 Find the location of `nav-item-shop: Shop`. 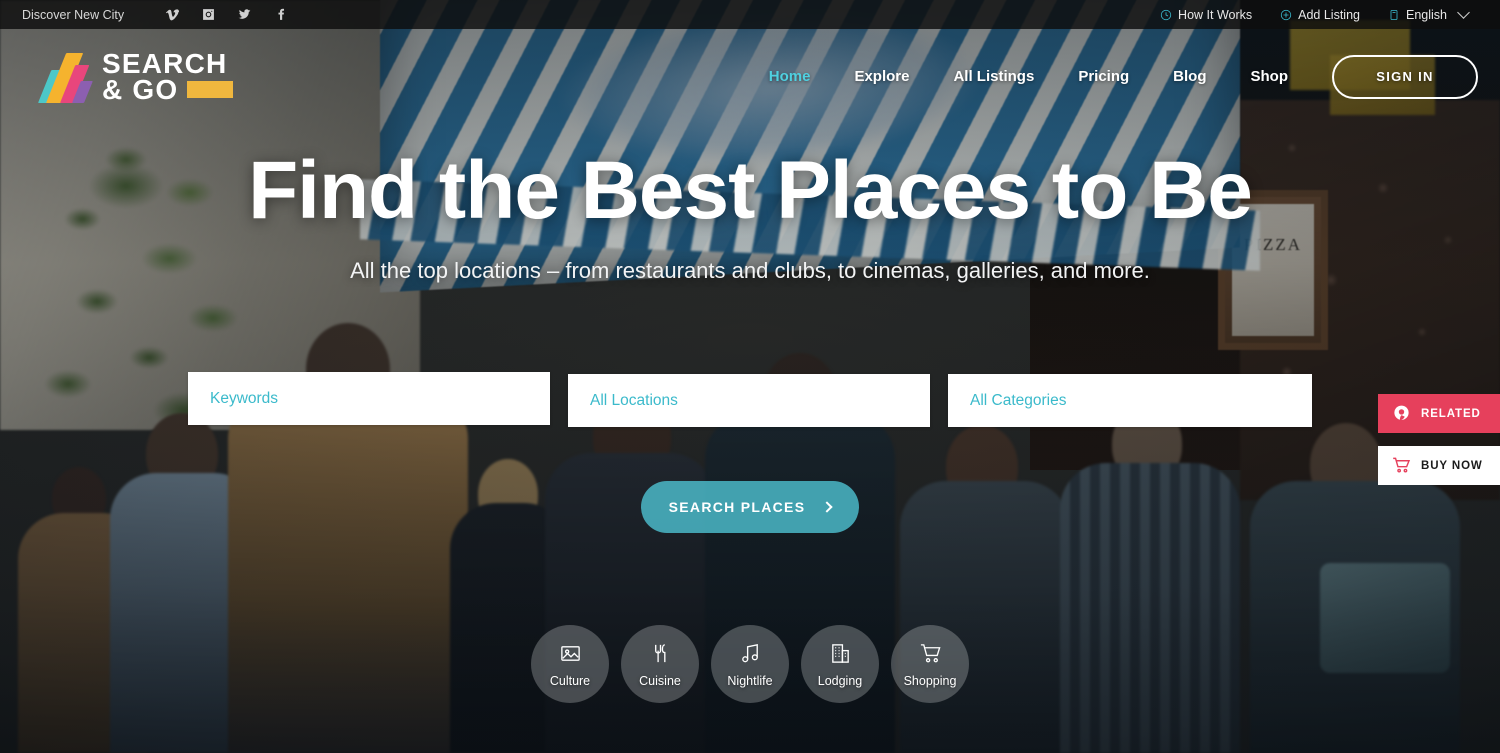

nav-item-shop: Shop is located at coordinates (1270, 76).